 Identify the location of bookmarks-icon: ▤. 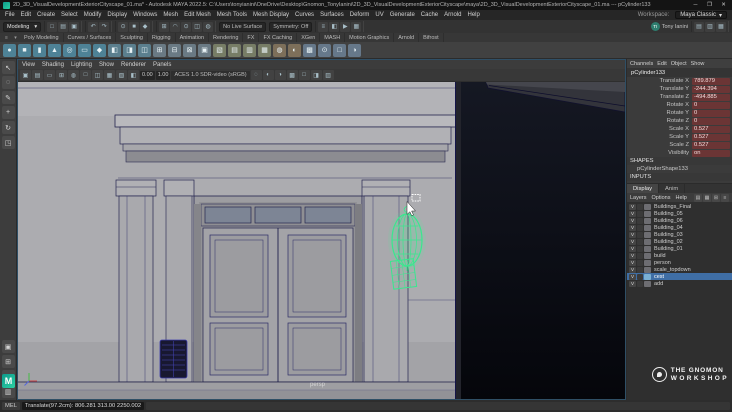
(37, 75).